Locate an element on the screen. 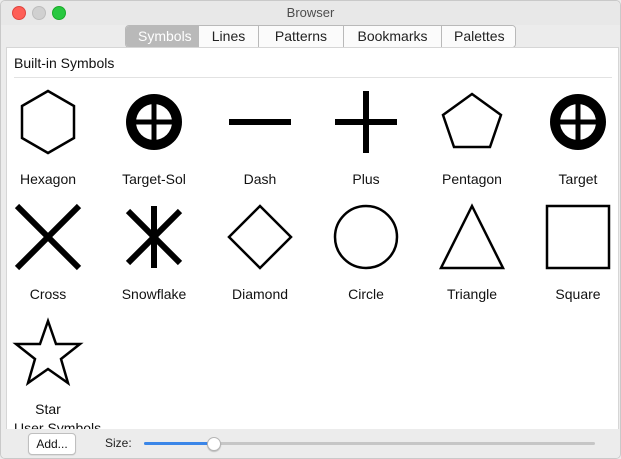 The image size is (621, 459). symbol-label: Target-Sol is located at coordinates (154, 179).